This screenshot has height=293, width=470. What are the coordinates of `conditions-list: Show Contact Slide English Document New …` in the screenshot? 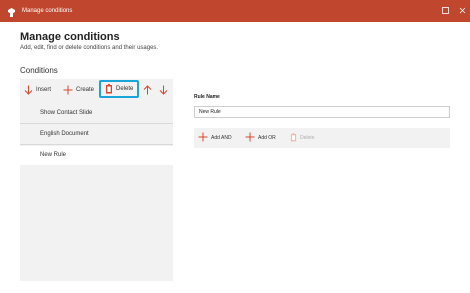 It's located at (96, 135).